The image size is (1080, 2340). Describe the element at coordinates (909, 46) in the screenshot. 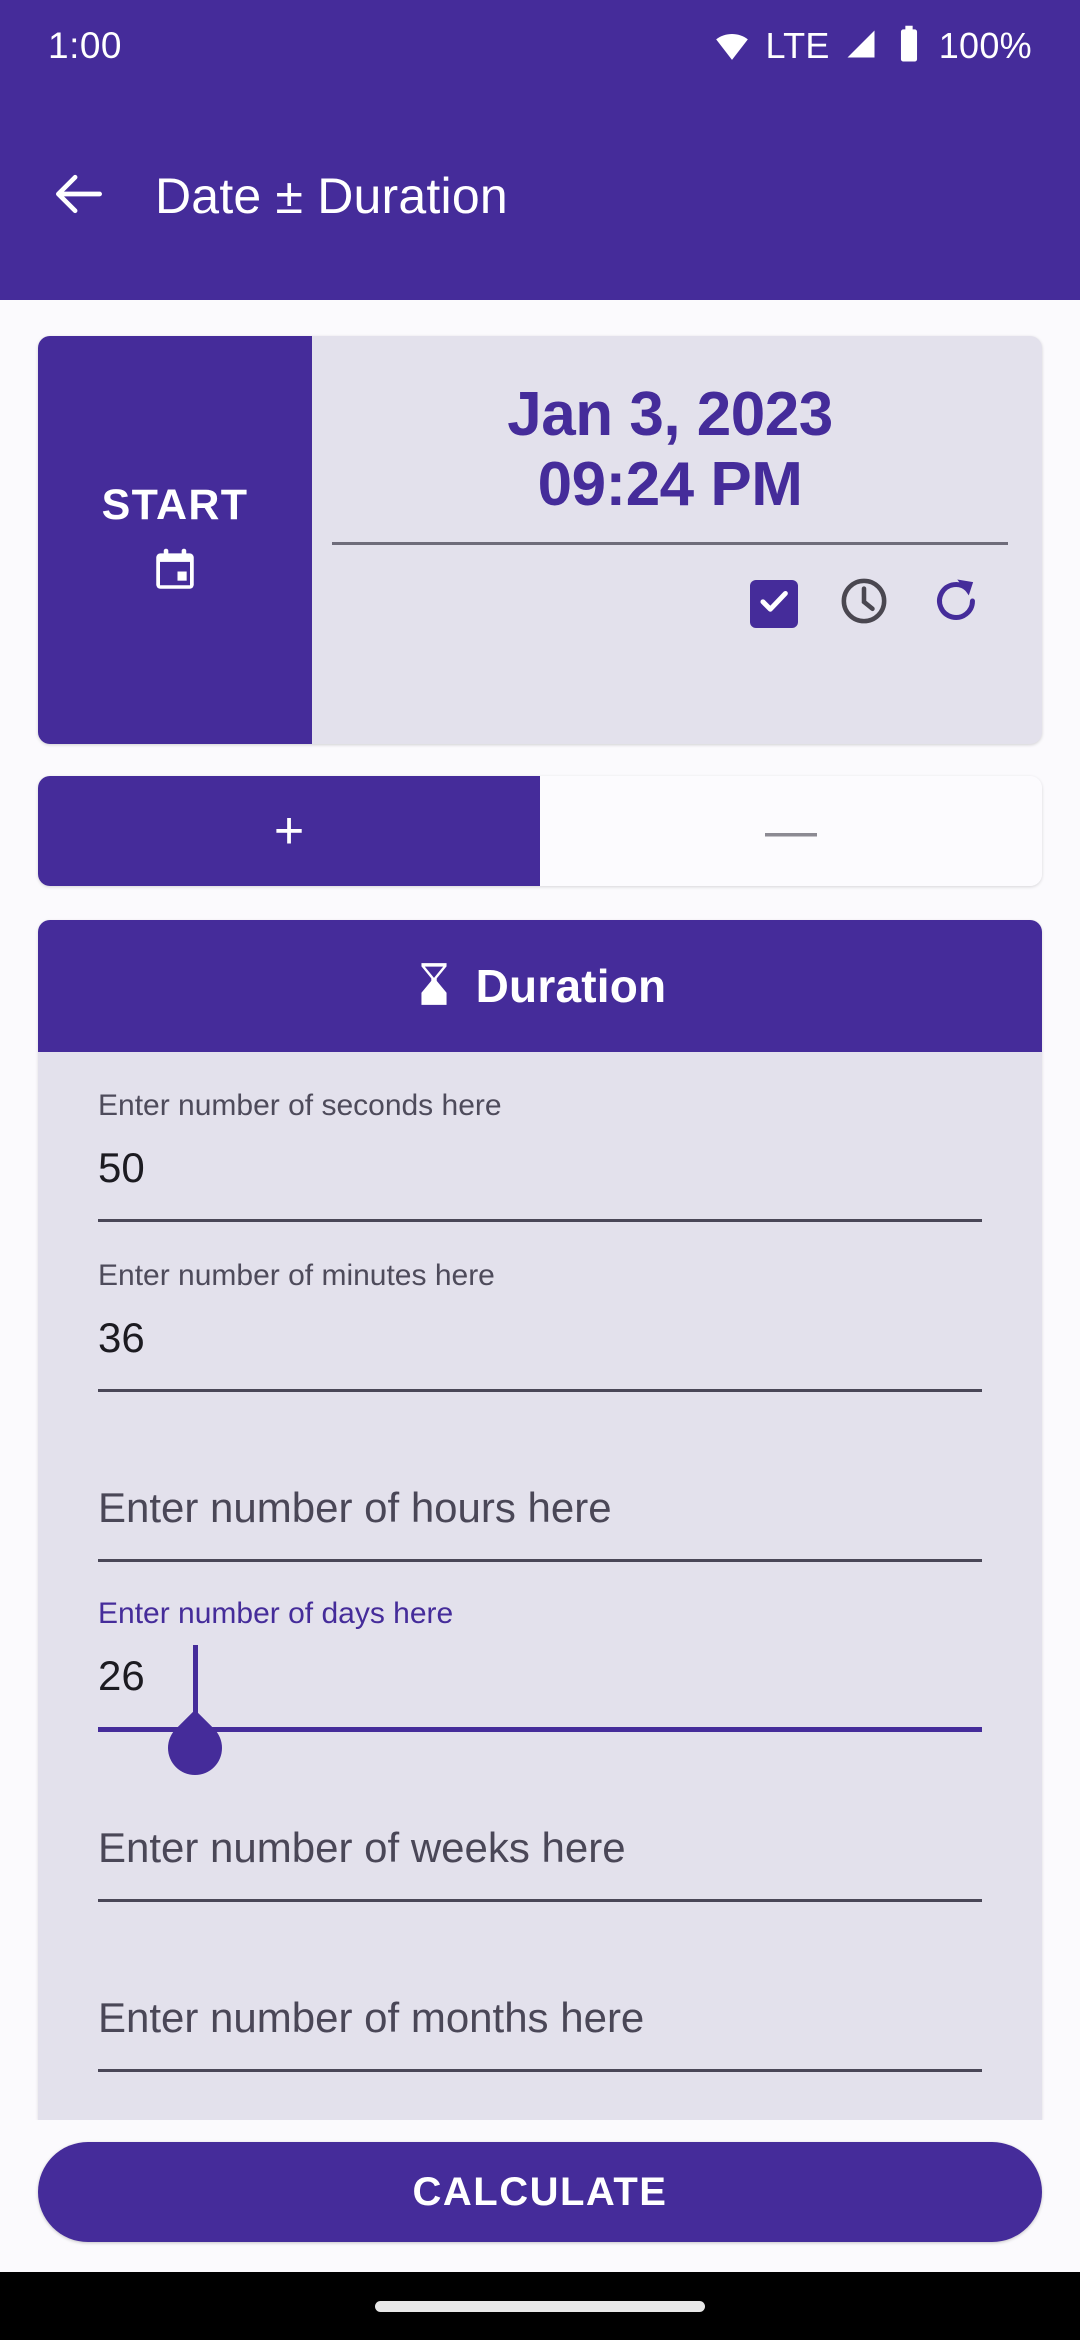

I see `battery-full-icon` at that location.